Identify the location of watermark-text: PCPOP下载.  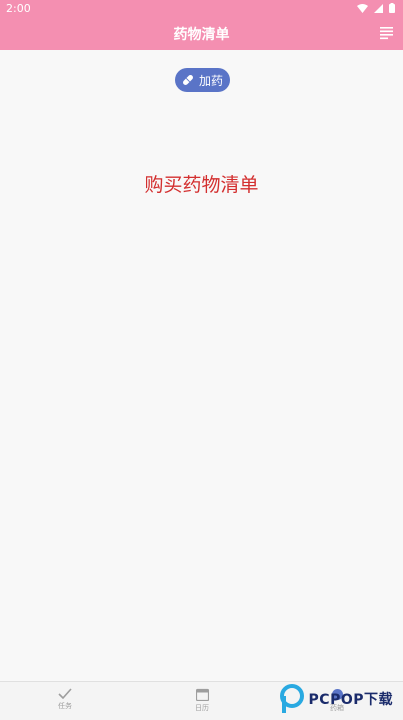
(350, 700).